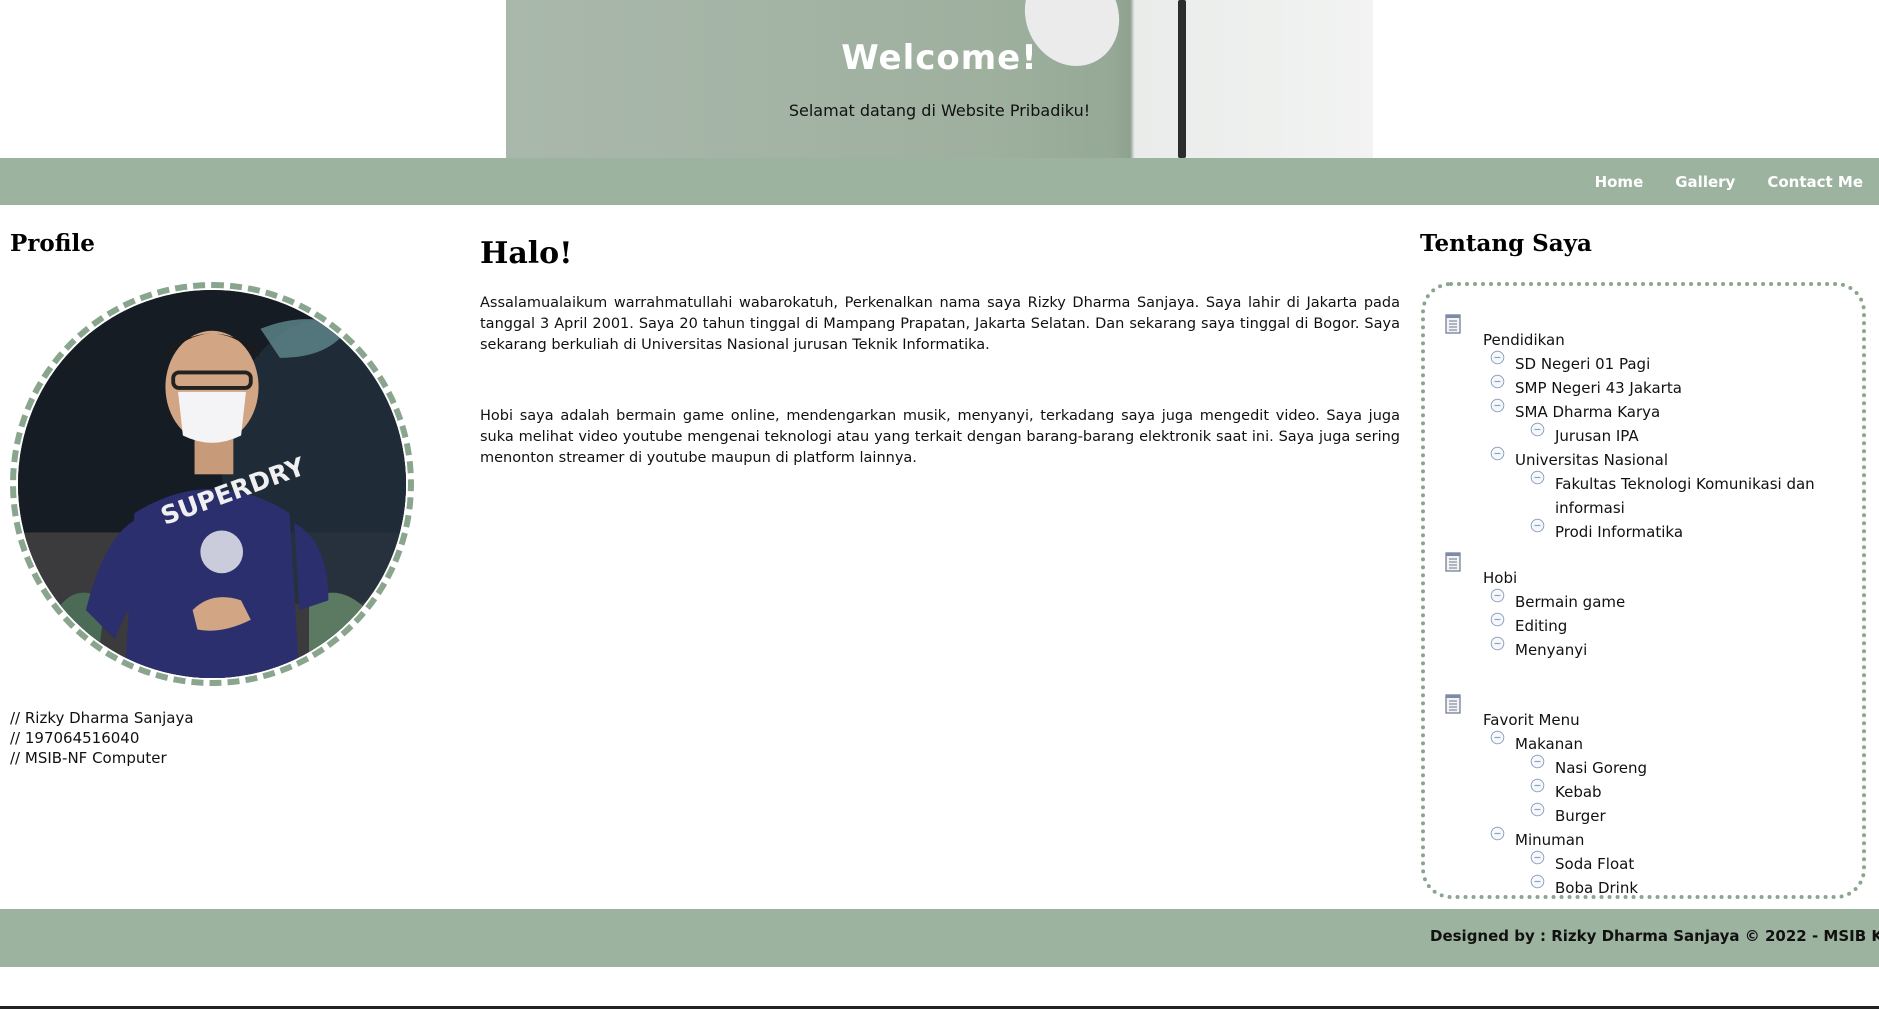 The width and height of the screenshot is (1879, 1009). Describe the element at coordinates (1643, 459) in the screenshot. I see `list-item: Universitas Nasional` at that location.